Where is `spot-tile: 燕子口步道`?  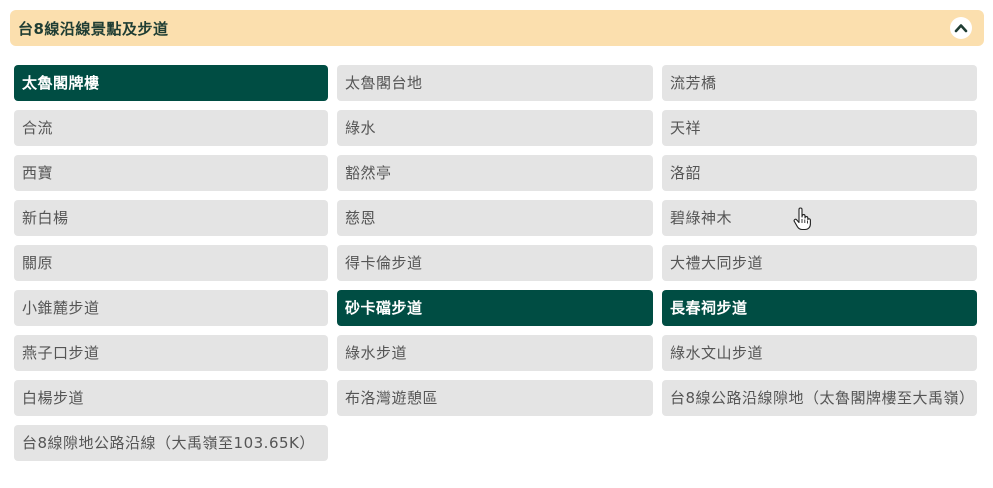
spot-tile: 燕子口步道 is located at coordinates (171, 353).